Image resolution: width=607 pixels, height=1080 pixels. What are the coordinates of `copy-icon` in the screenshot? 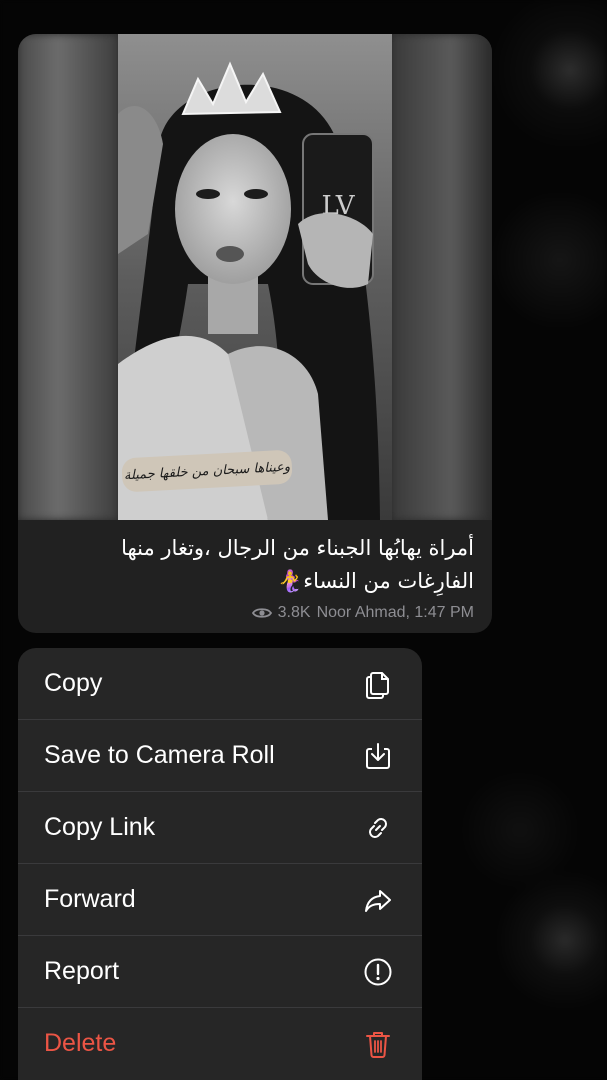 It's located at (378, 684).